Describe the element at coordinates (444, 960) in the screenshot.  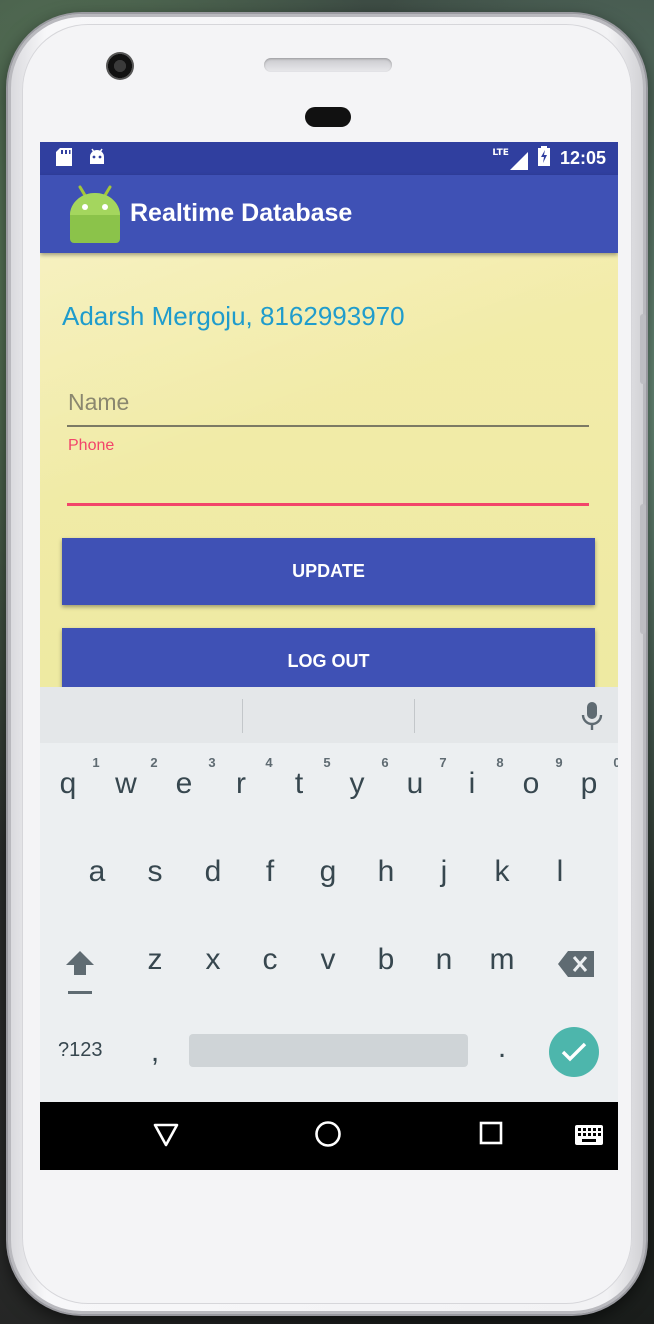
I see `key-n: n` at that location.